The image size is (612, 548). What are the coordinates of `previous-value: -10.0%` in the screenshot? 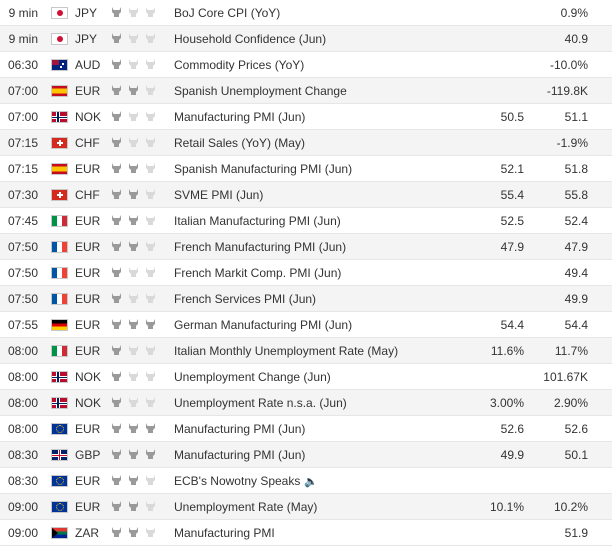 It's located at (568, 65).